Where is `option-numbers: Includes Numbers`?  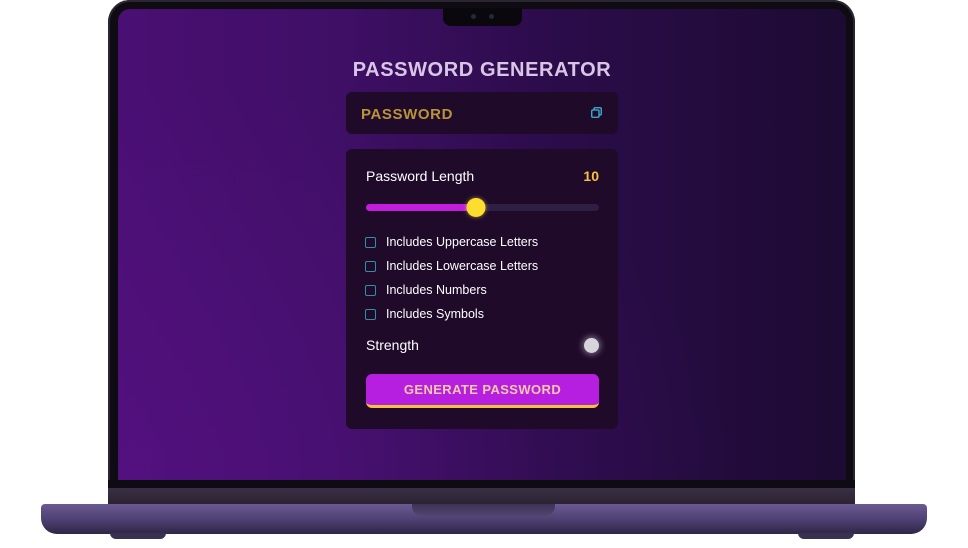
option-numbers: Includes Numbers is located at coordinates (426, 290).